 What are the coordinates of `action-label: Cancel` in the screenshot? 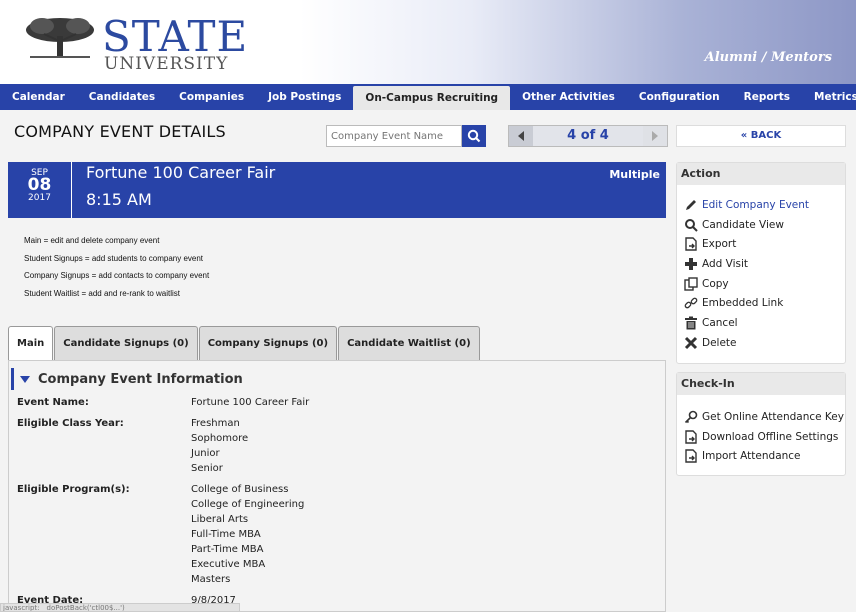 It's located at (720, 322).